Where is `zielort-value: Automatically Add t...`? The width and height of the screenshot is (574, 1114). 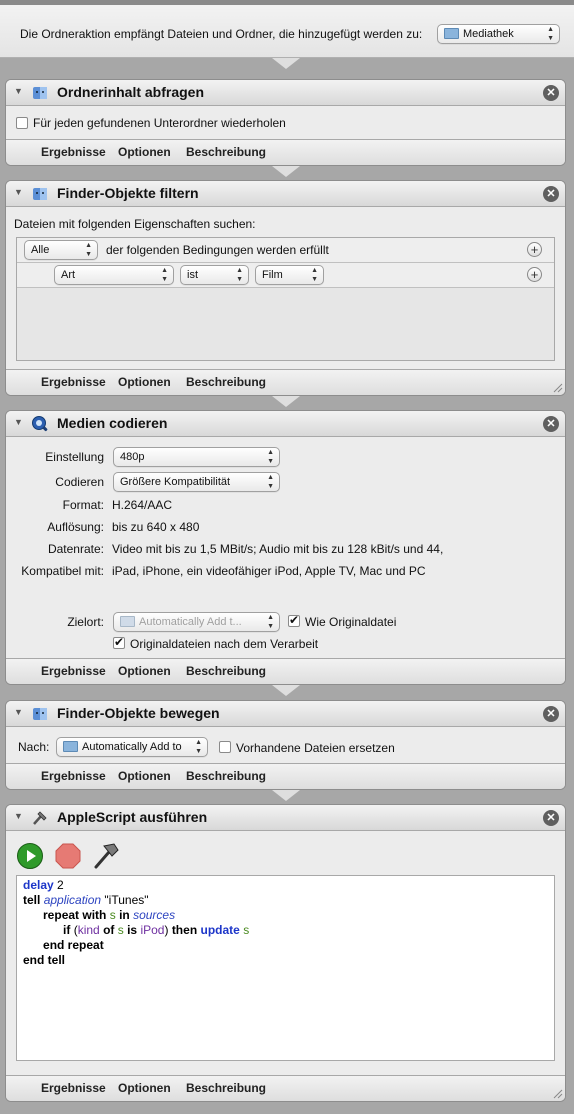
zielort-value: Automatically Add t... is located at coordinates (190, 622).